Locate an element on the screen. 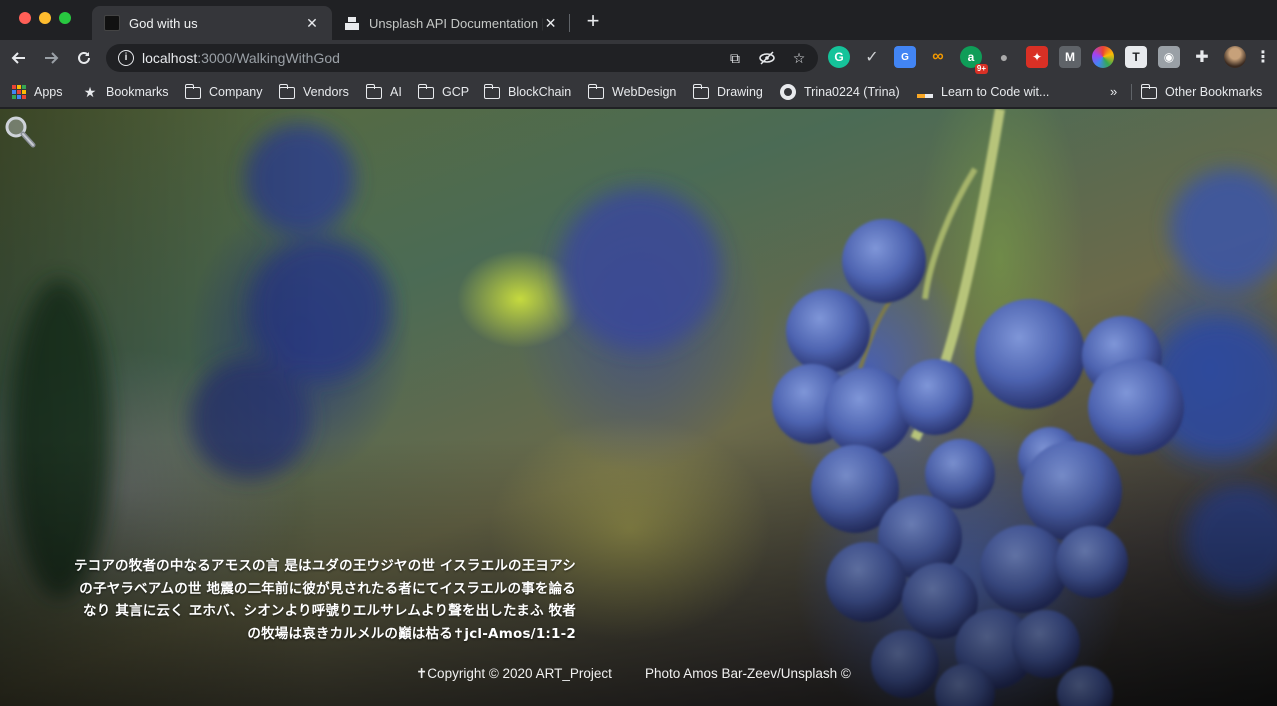  forward-button is located at coordinates (51, 58).